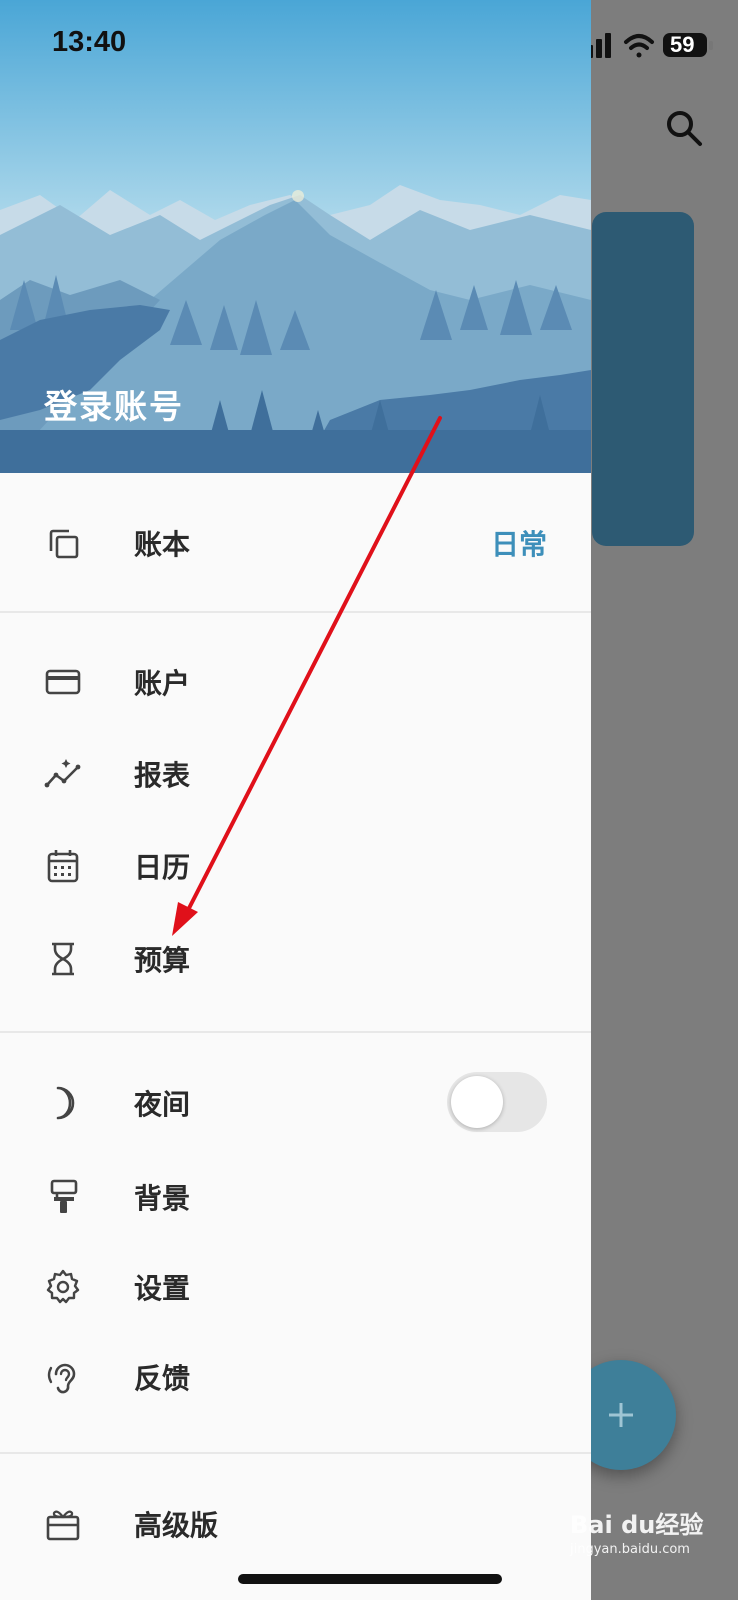 The height and width of the screenshot is (1600, 738). Describe the element at coordinates (162, 1378) in the screenshot. I see `menu-item-label: 反馈` at that location.